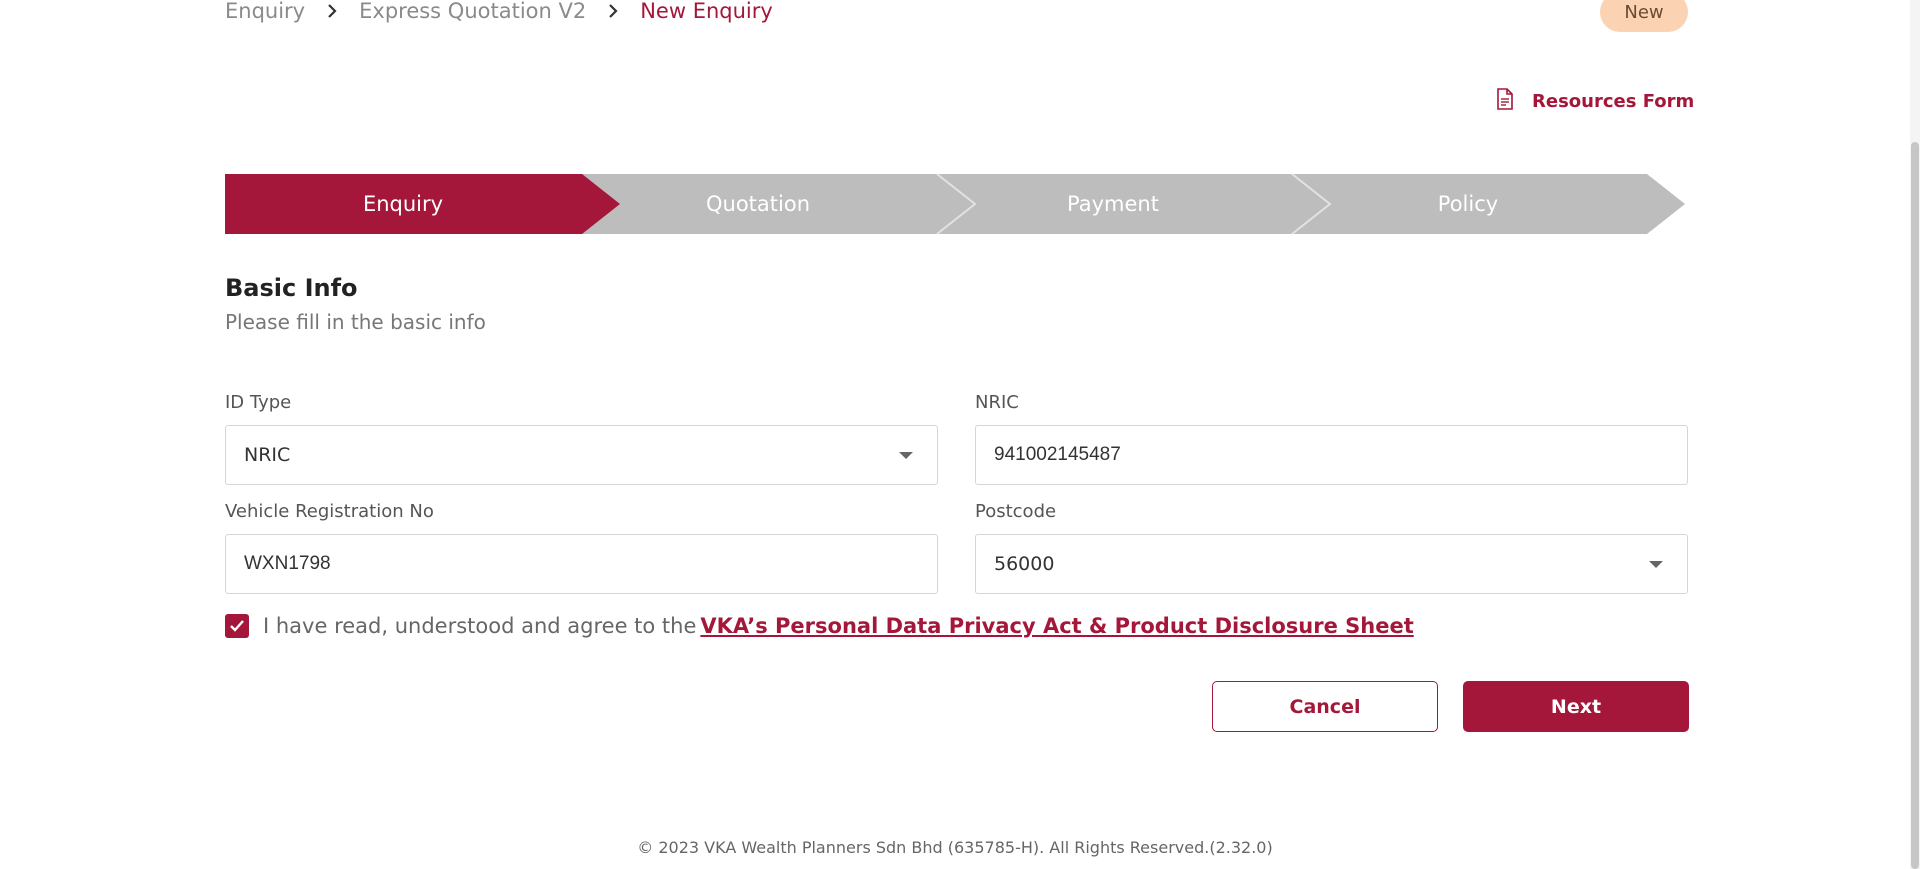  What do you see at coordinates (1331, 564) in the screenshot?
I see `postcode-select: 56000` at bounding box center [1331, 564].